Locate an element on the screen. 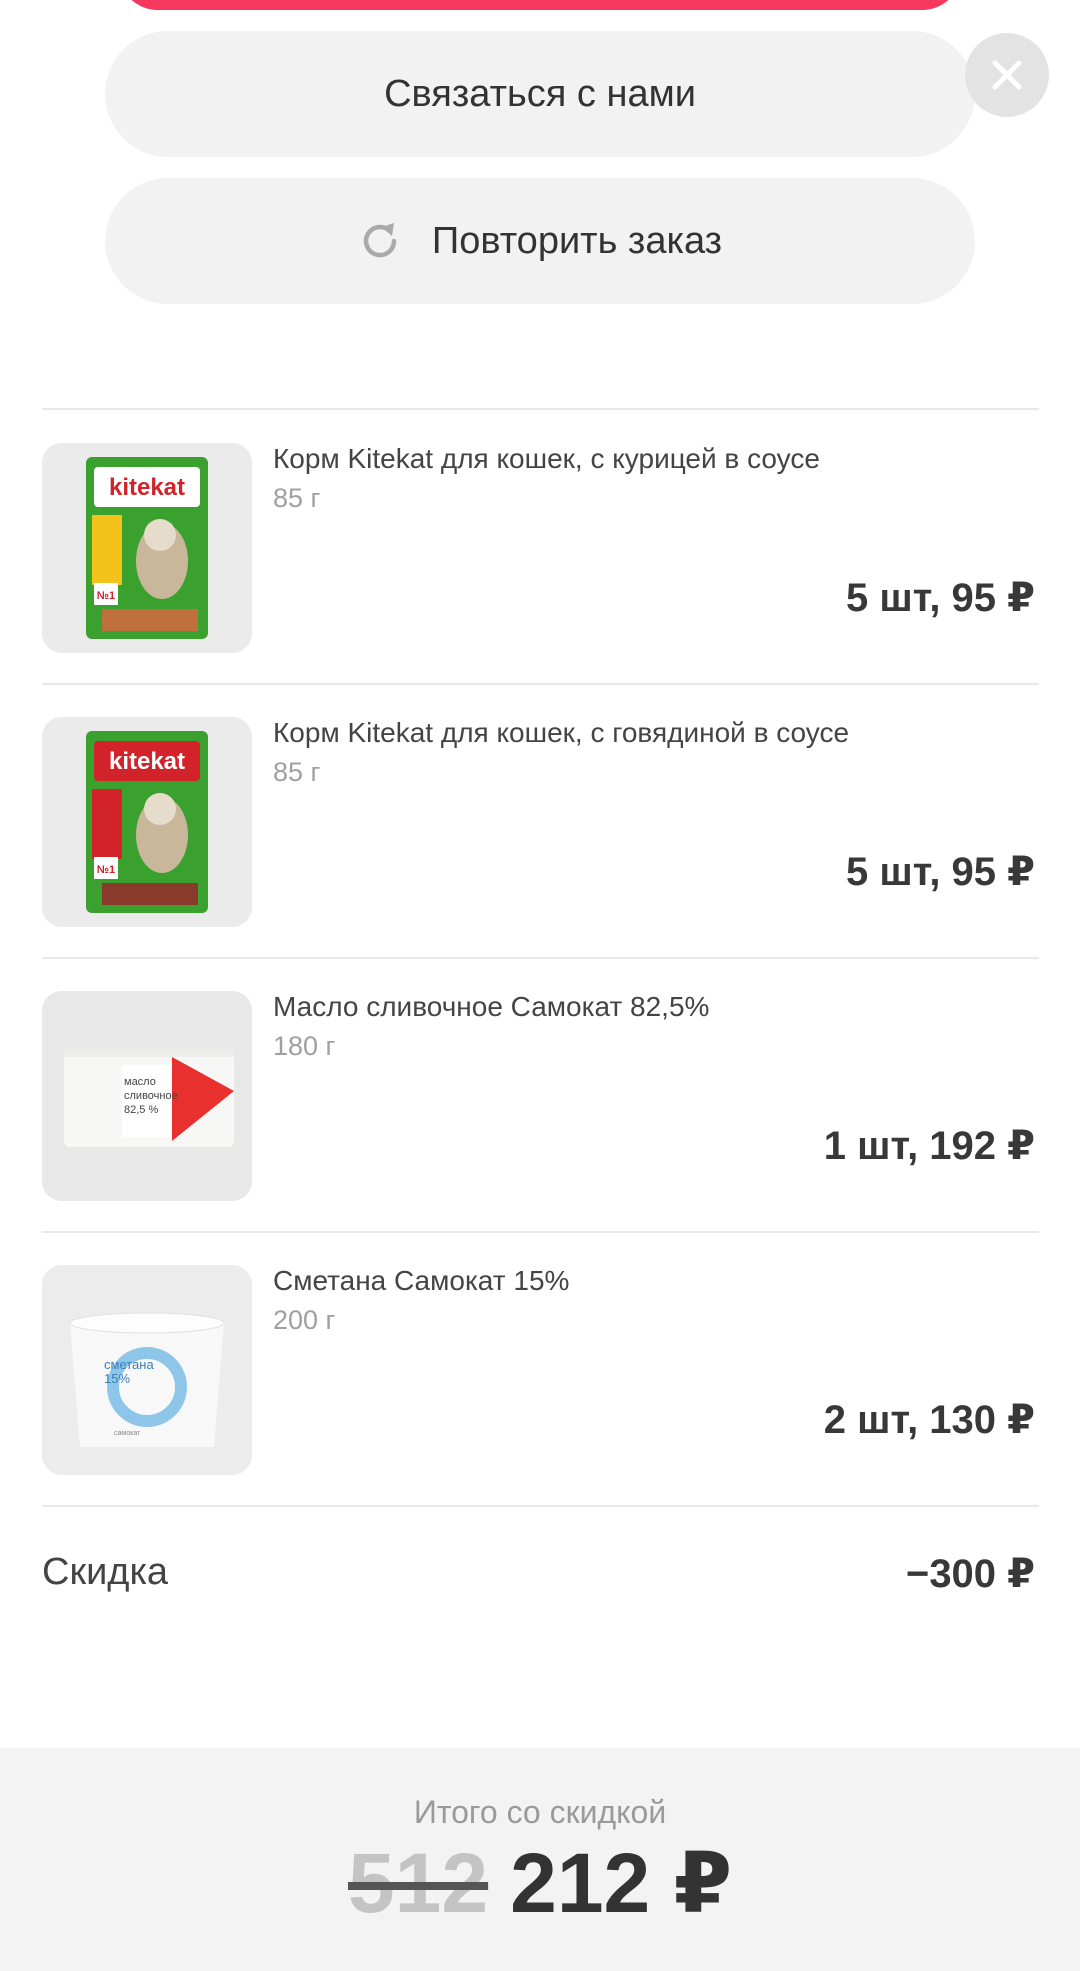 This screenshot has height=1971, width=1080. svg-text: сметана is located at coordinates (129, 1364).